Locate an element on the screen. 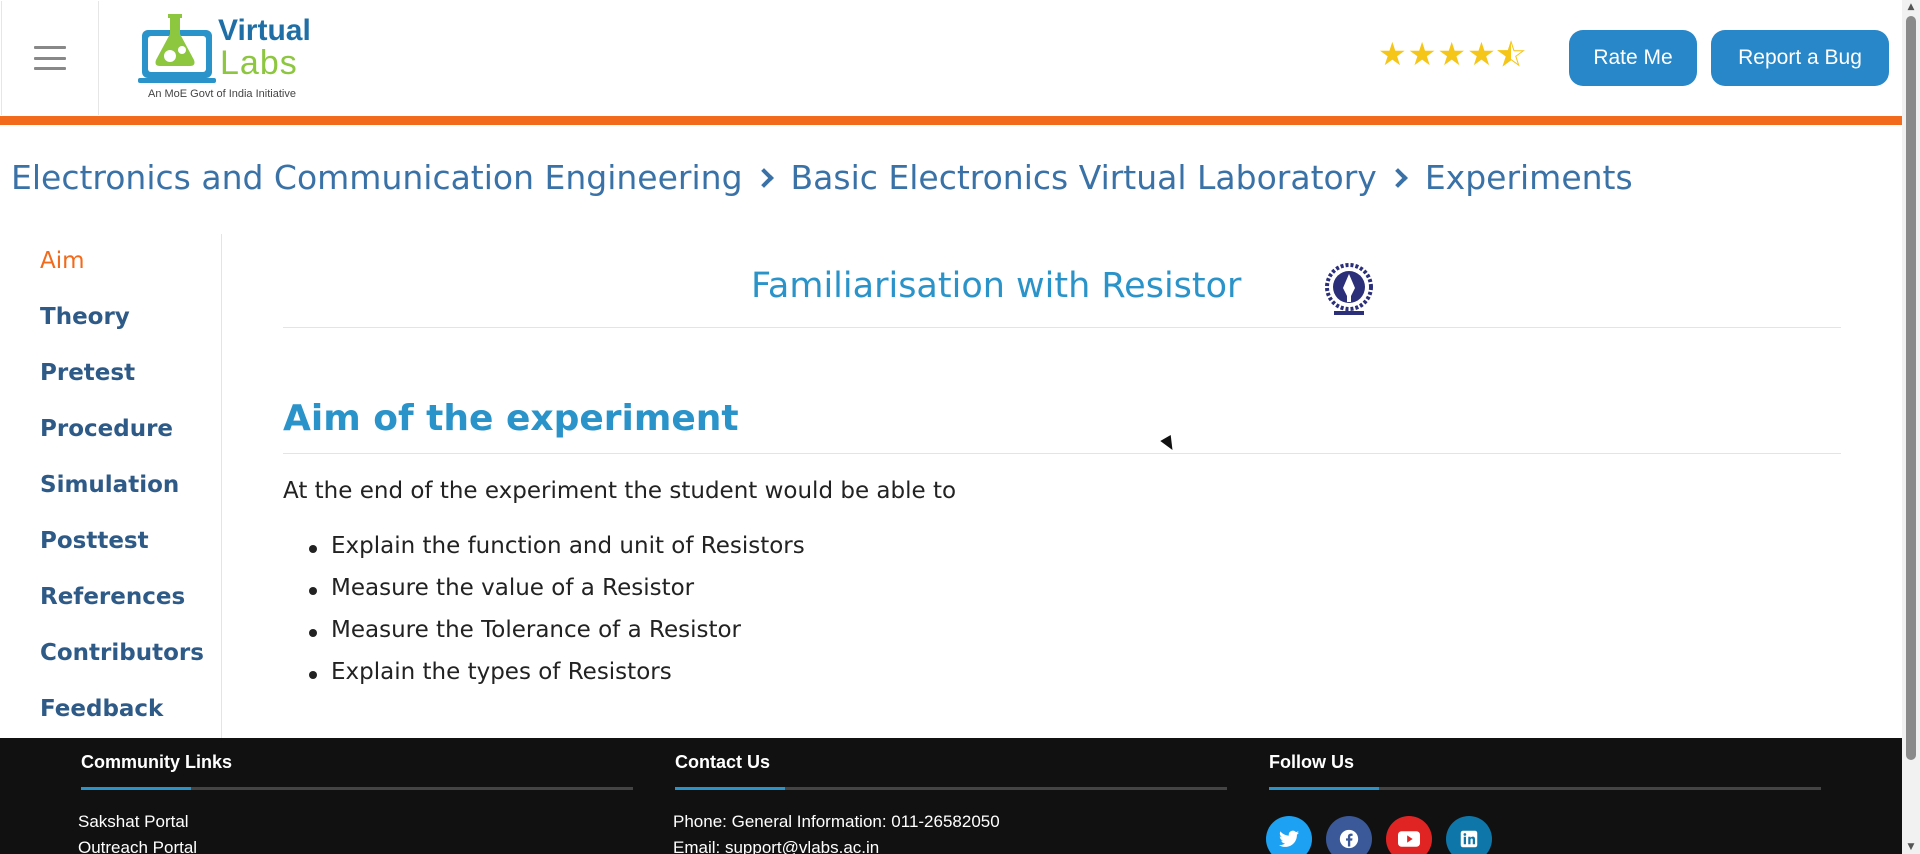 This screenshot has width=1920, height=854. experiment-title: Familiarisation with Resistor is located at coordinates (996, 286).